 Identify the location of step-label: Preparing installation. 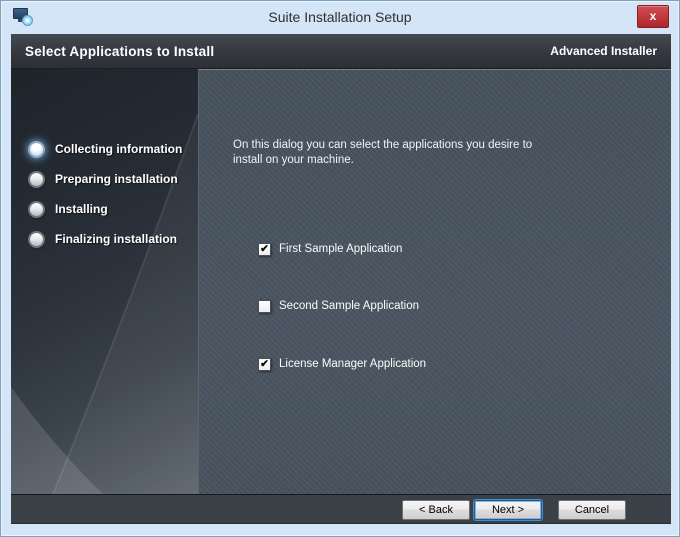
(116, 179).